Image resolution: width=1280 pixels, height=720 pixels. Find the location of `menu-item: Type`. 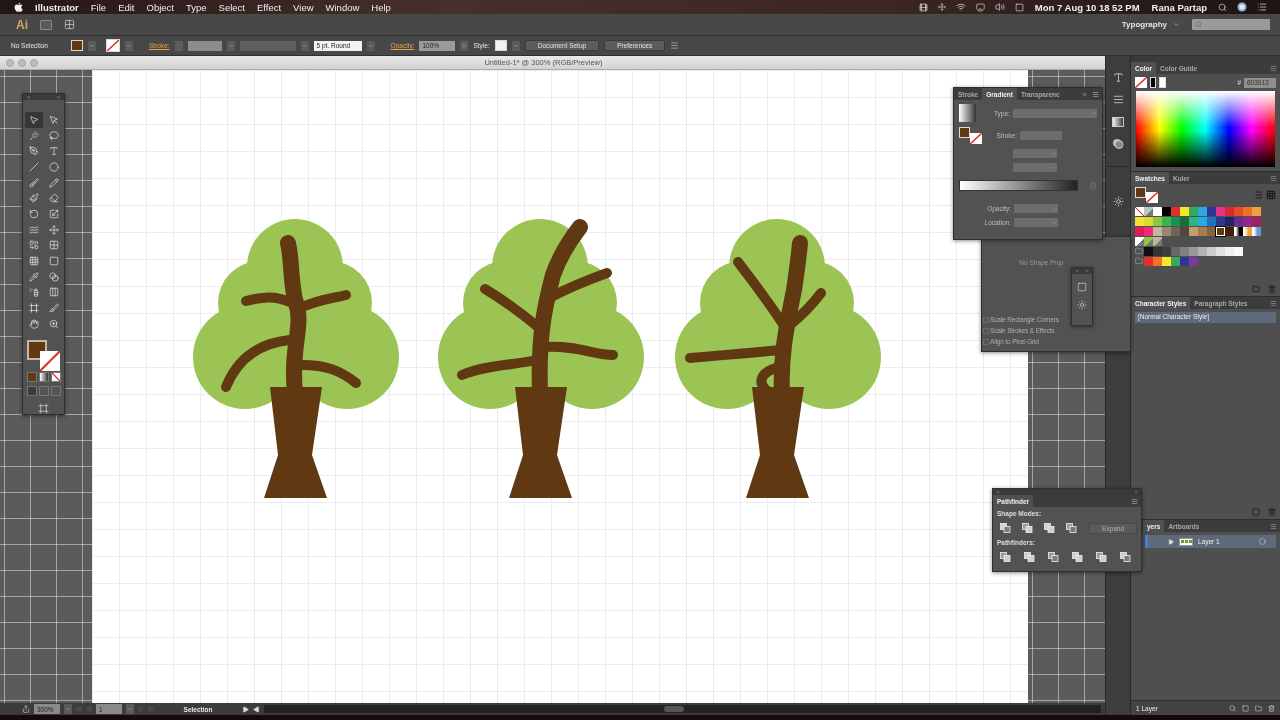

menu-item: Type is located at coordinates (196, 7).